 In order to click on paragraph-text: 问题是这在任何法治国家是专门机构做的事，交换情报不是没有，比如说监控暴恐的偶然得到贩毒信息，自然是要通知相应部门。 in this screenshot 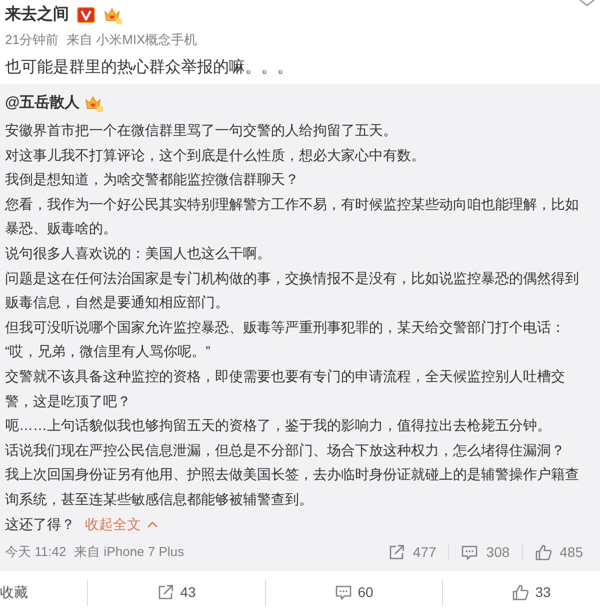, I will do `click(292, 290)`.